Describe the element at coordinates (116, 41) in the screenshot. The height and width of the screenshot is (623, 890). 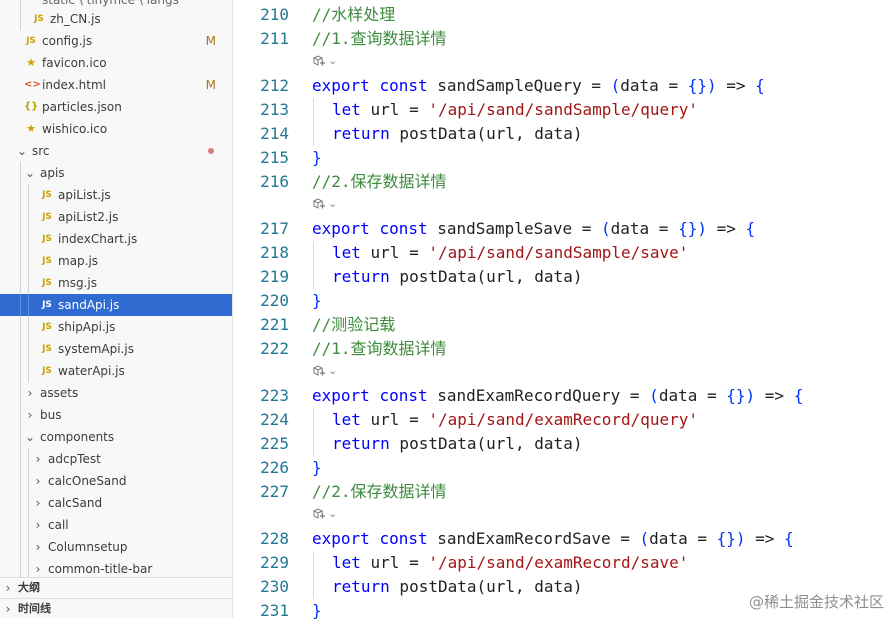
I see `tree-row: JS config.js M` at that location.